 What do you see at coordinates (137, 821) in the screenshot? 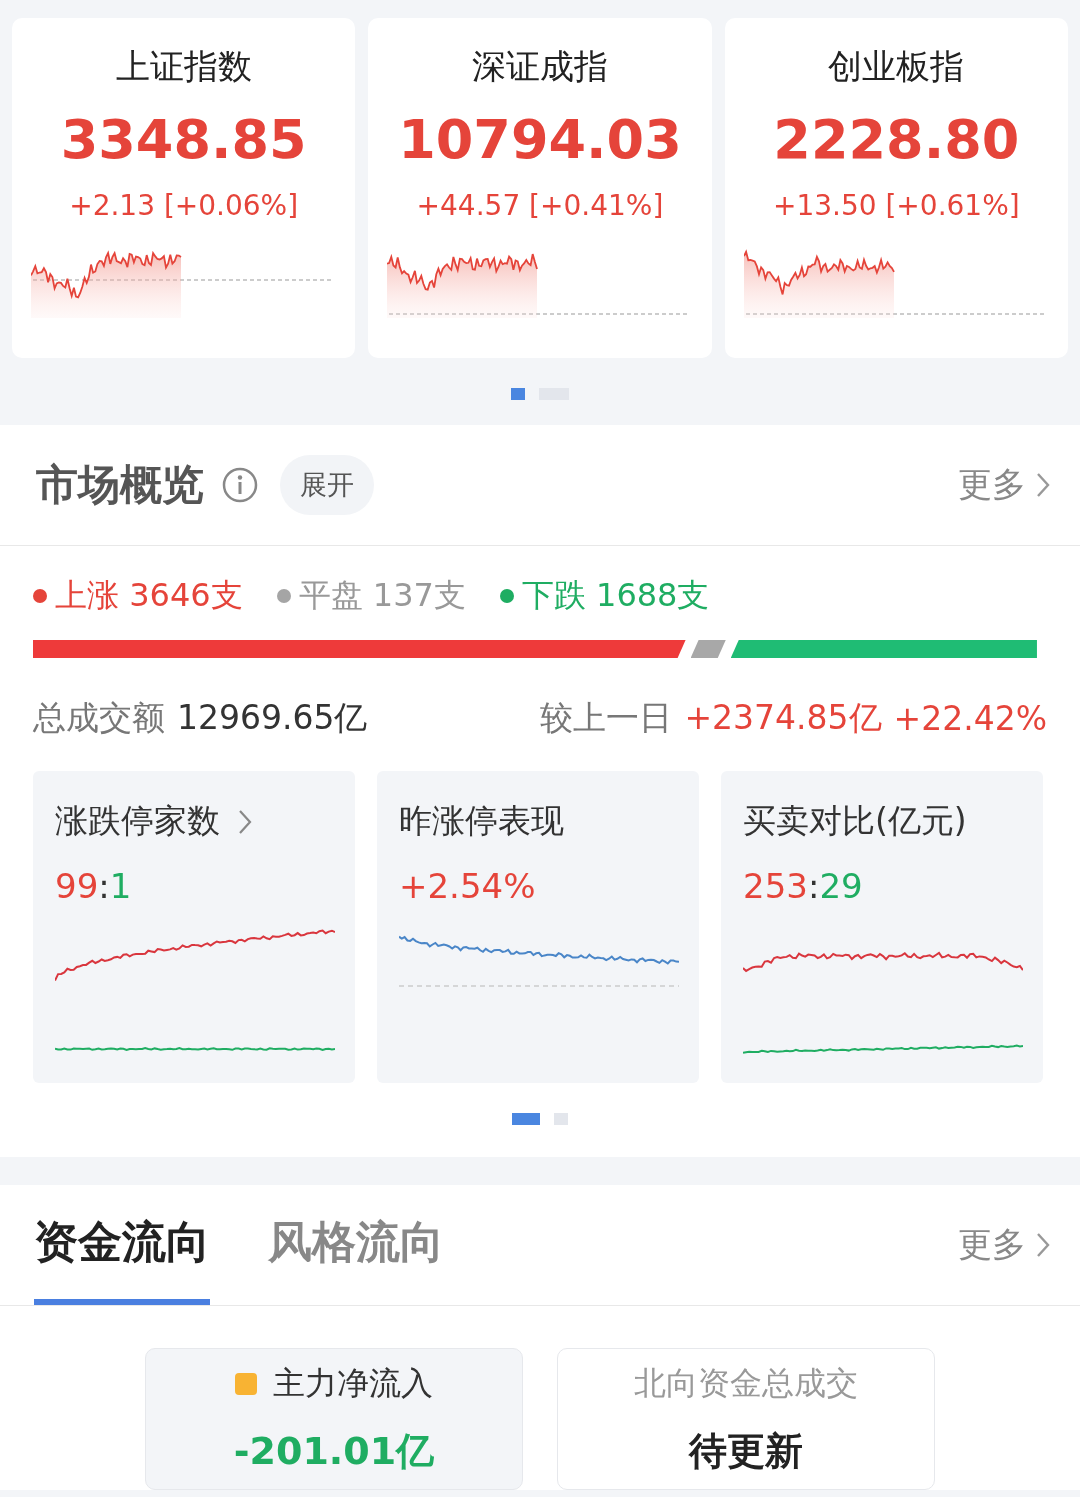
I see `card-title: 涨跌停家数` at bounding box center [137, 821].